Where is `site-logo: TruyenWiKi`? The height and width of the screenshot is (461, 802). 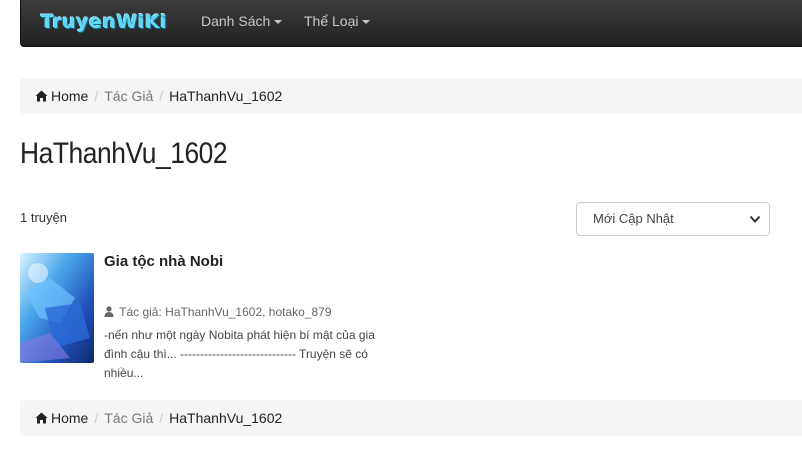 site-logo: TruyenWiKi is located at coordinates (104, 22).